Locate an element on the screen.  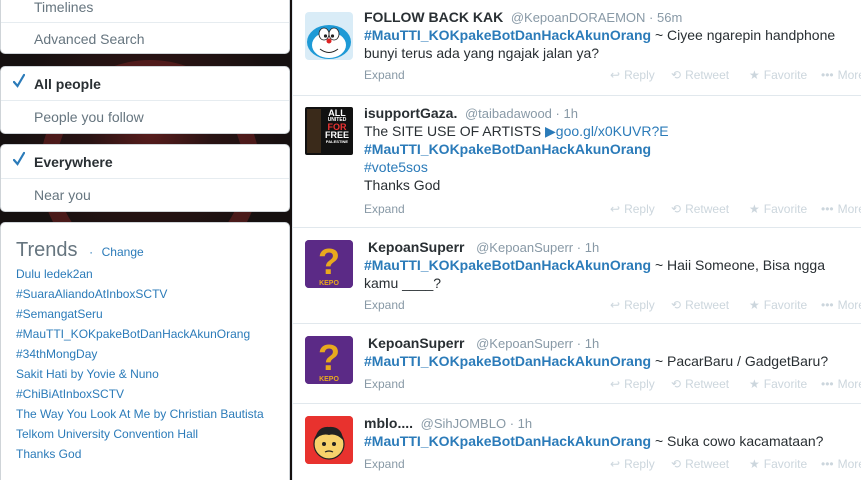
reply-icon: ↩ is located at coordinates (615, 464).